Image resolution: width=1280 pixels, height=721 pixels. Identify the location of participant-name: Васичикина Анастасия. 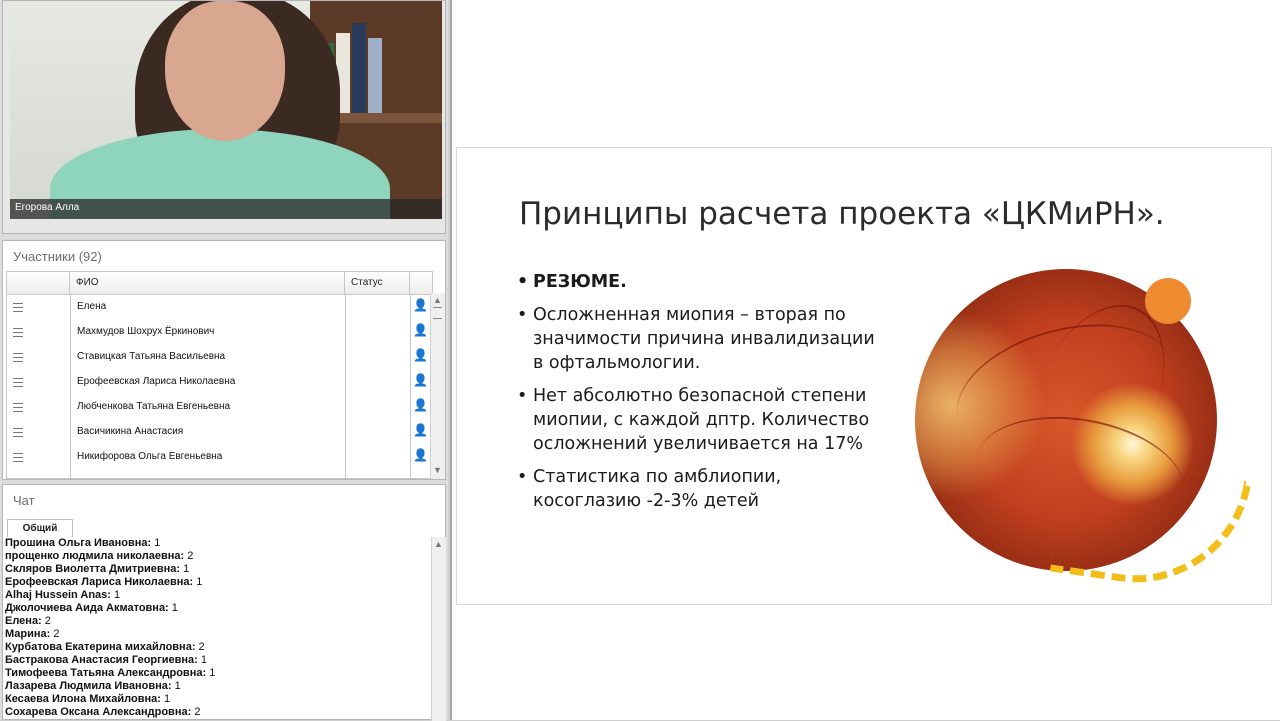
(130, 431).